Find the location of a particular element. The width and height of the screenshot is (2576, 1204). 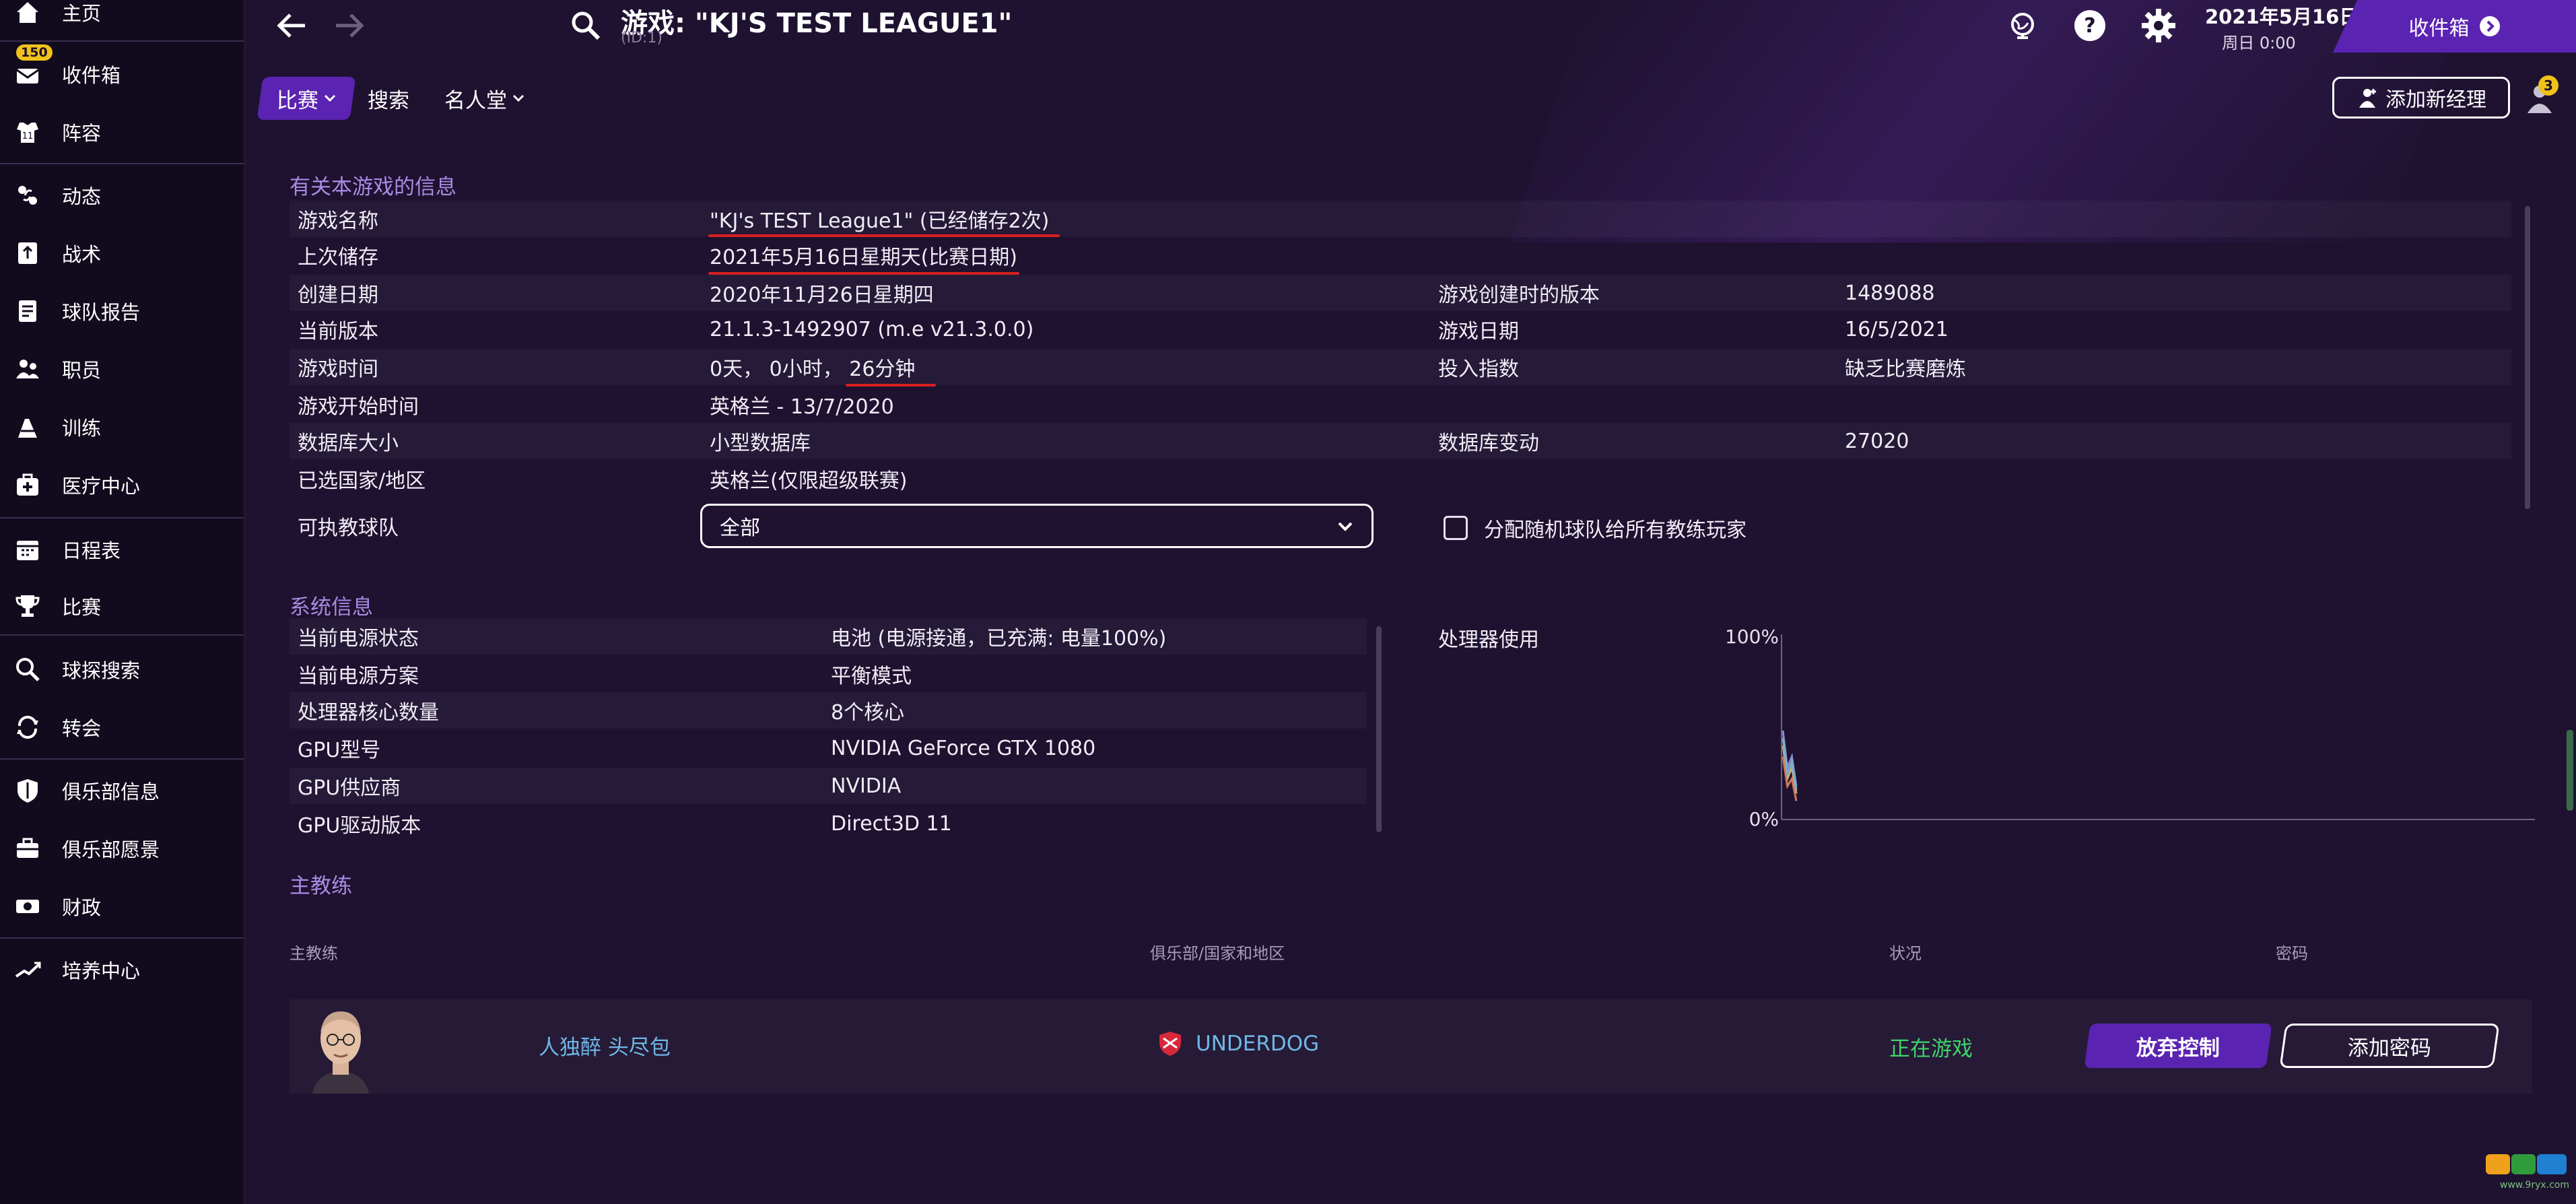

forward-button is located at coordinates (350, 25).